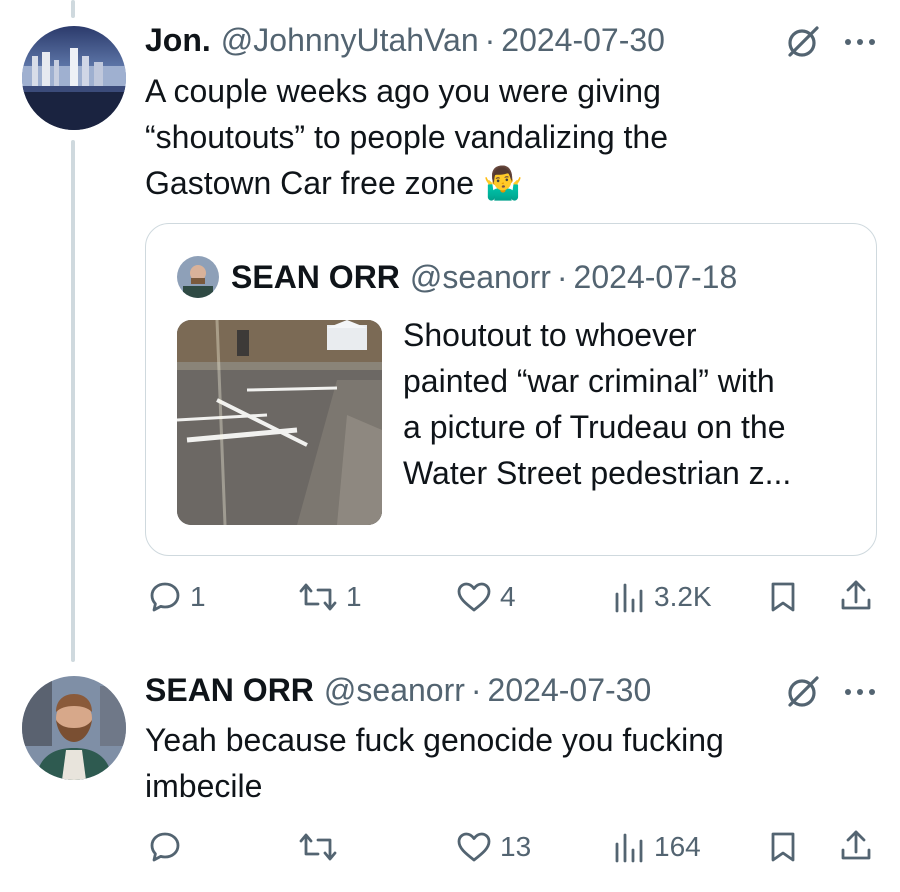  I want to click on tweet-text-line: Gastown Car free zone 🤷‍♂️, so click(334, 183).